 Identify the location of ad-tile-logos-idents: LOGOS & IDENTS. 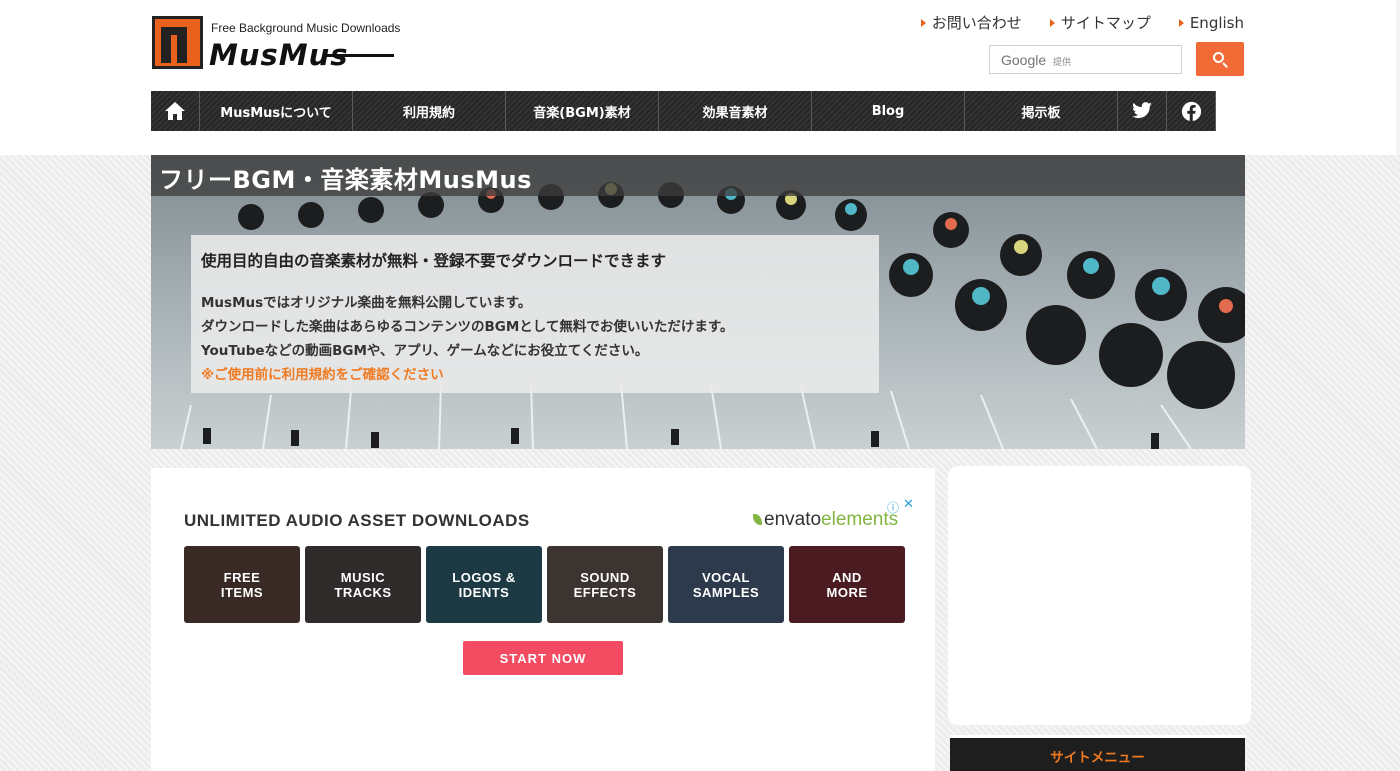
(484, 584).